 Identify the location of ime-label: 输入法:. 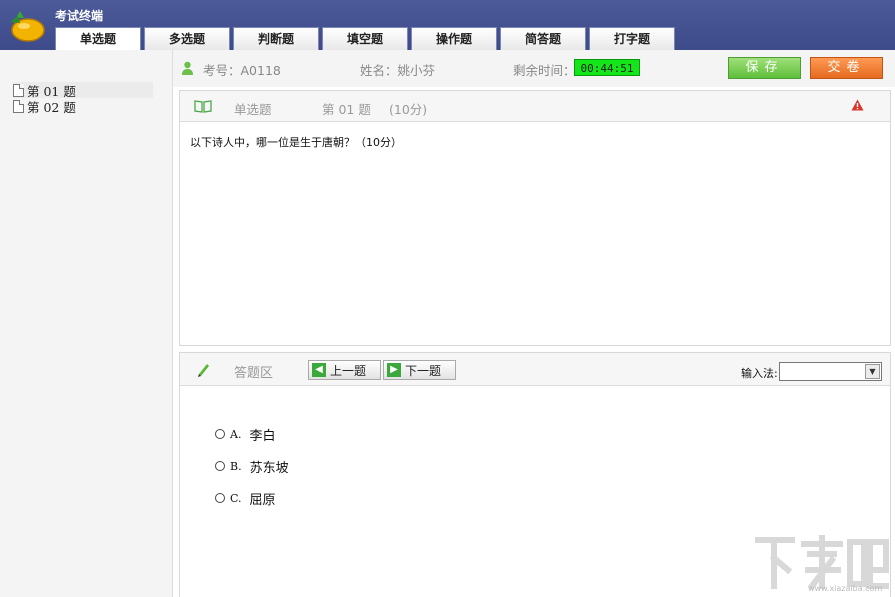
(759, 373).